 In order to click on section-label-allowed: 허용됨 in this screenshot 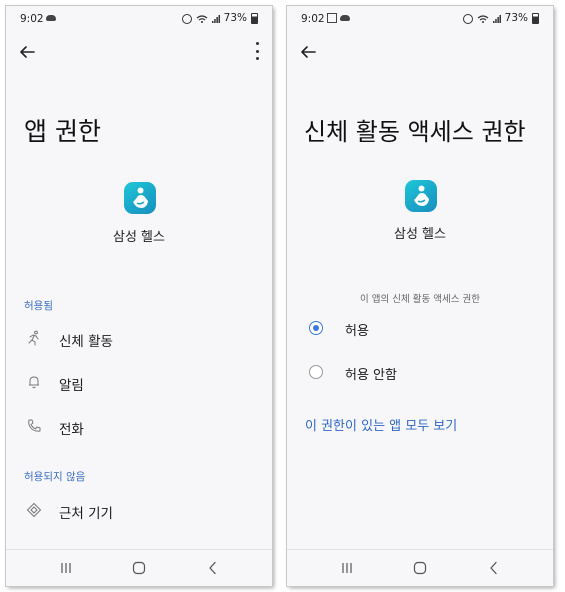, I will do `click(38, 306)`.